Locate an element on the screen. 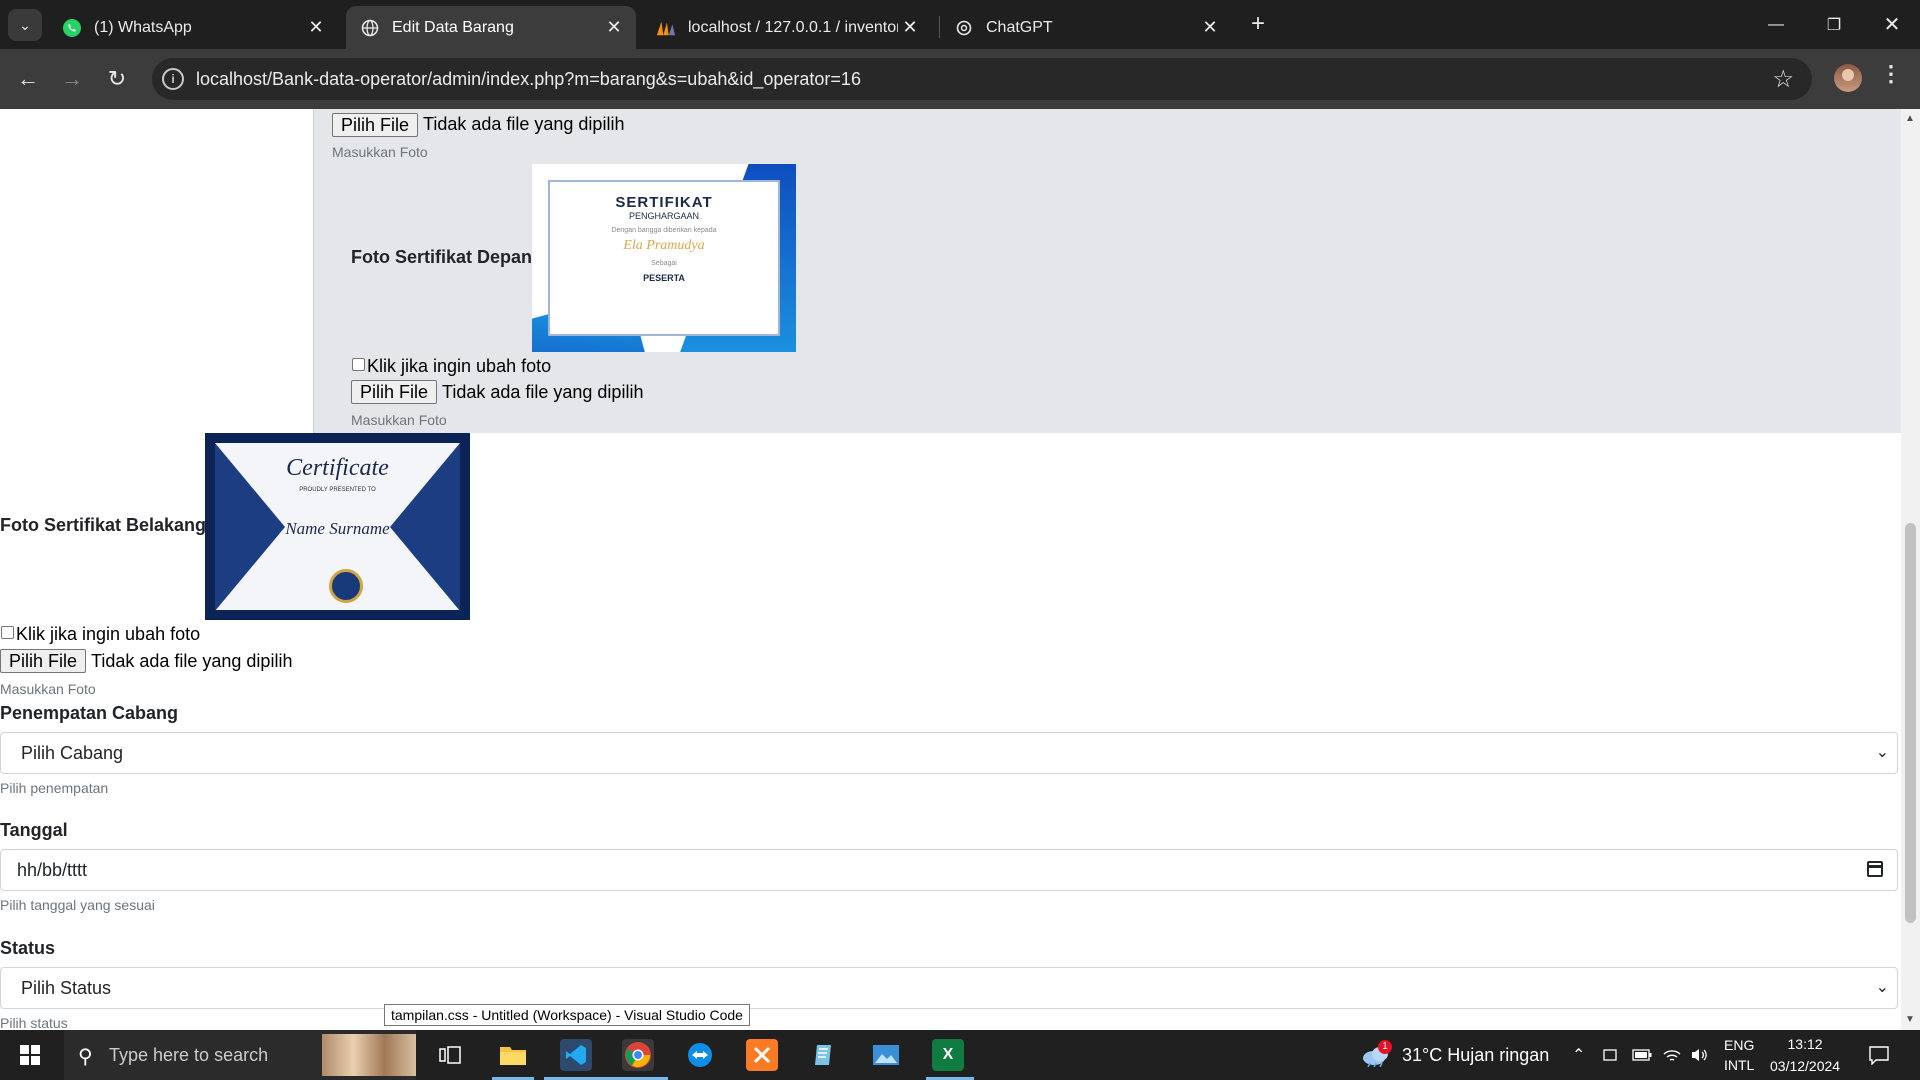  phpmyadmin-icon is located at coordinates (666, 28).